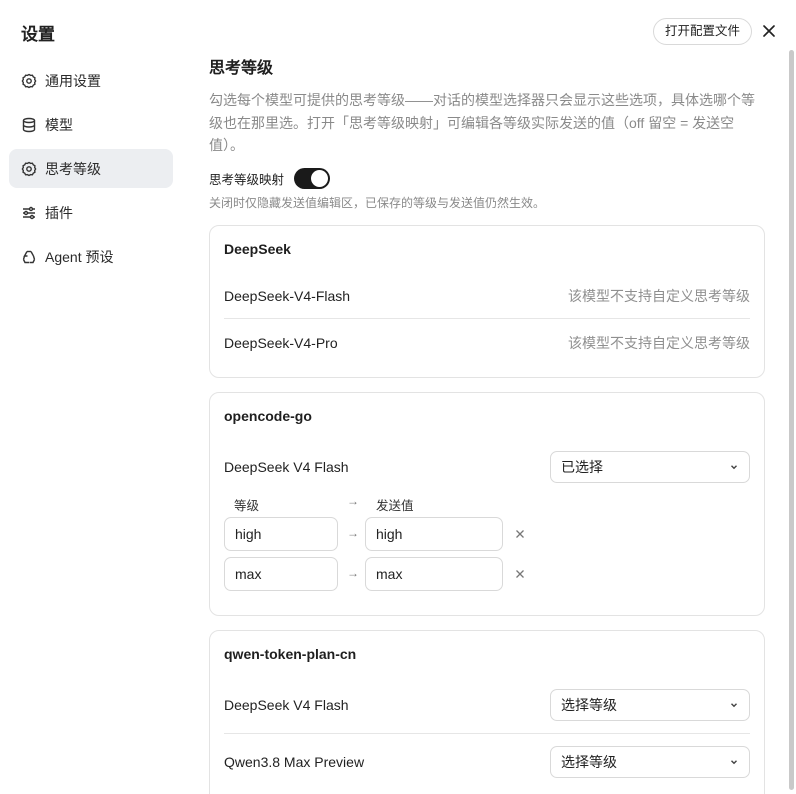 This screenshot has width=796, height=794. I want to click on sidebar-item-label: 插件, so click(59, 212).